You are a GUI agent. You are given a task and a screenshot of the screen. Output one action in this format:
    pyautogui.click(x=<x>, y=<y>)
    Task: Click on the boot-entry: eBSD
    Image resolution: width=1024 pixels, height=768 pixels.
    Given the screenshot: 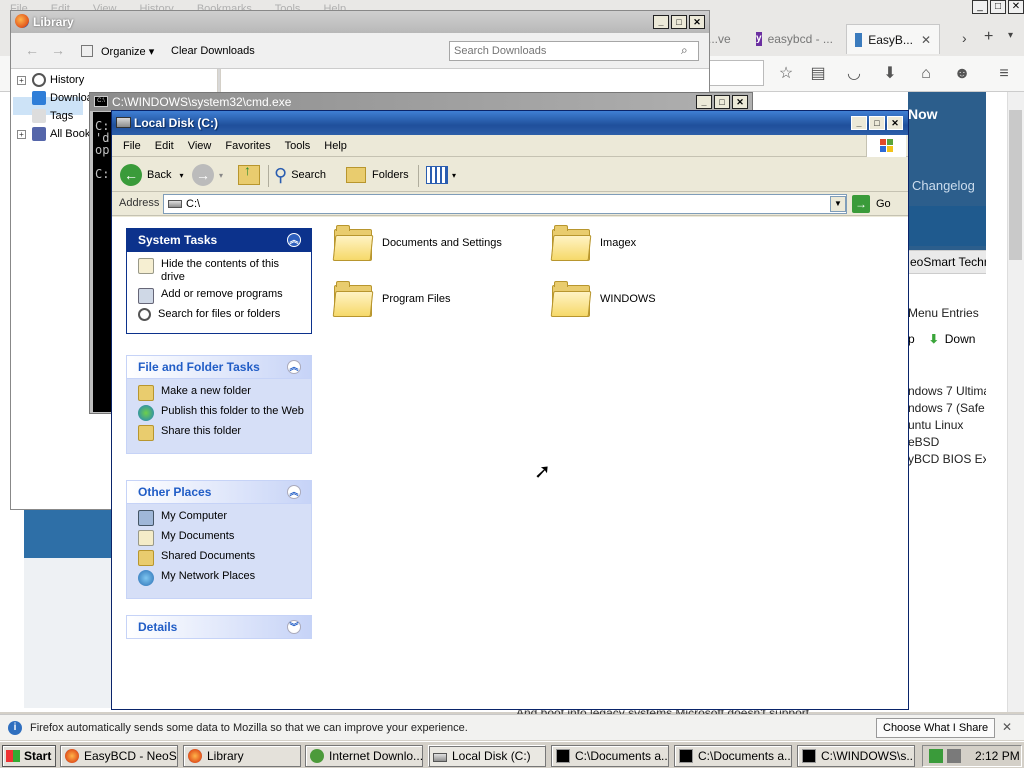 What is the action you would take?
    pyautogui.click(x=947, y=442)
    